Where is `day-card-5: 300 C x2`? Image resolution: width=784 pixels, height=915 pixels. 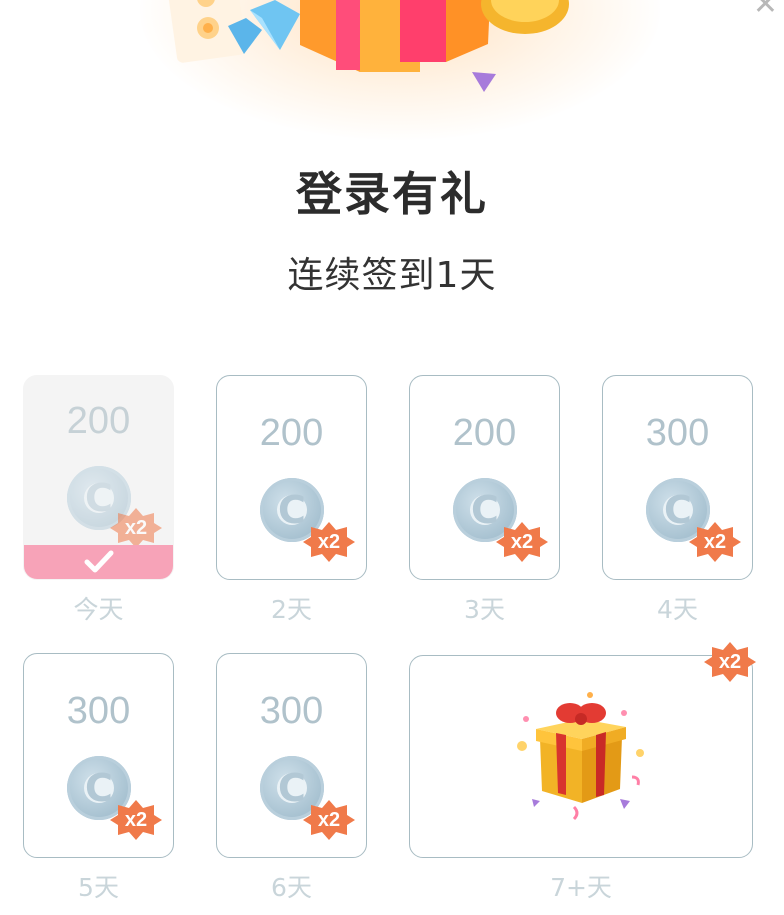
day-card-5: 300 C x2 is located at coordinates (98, 755).